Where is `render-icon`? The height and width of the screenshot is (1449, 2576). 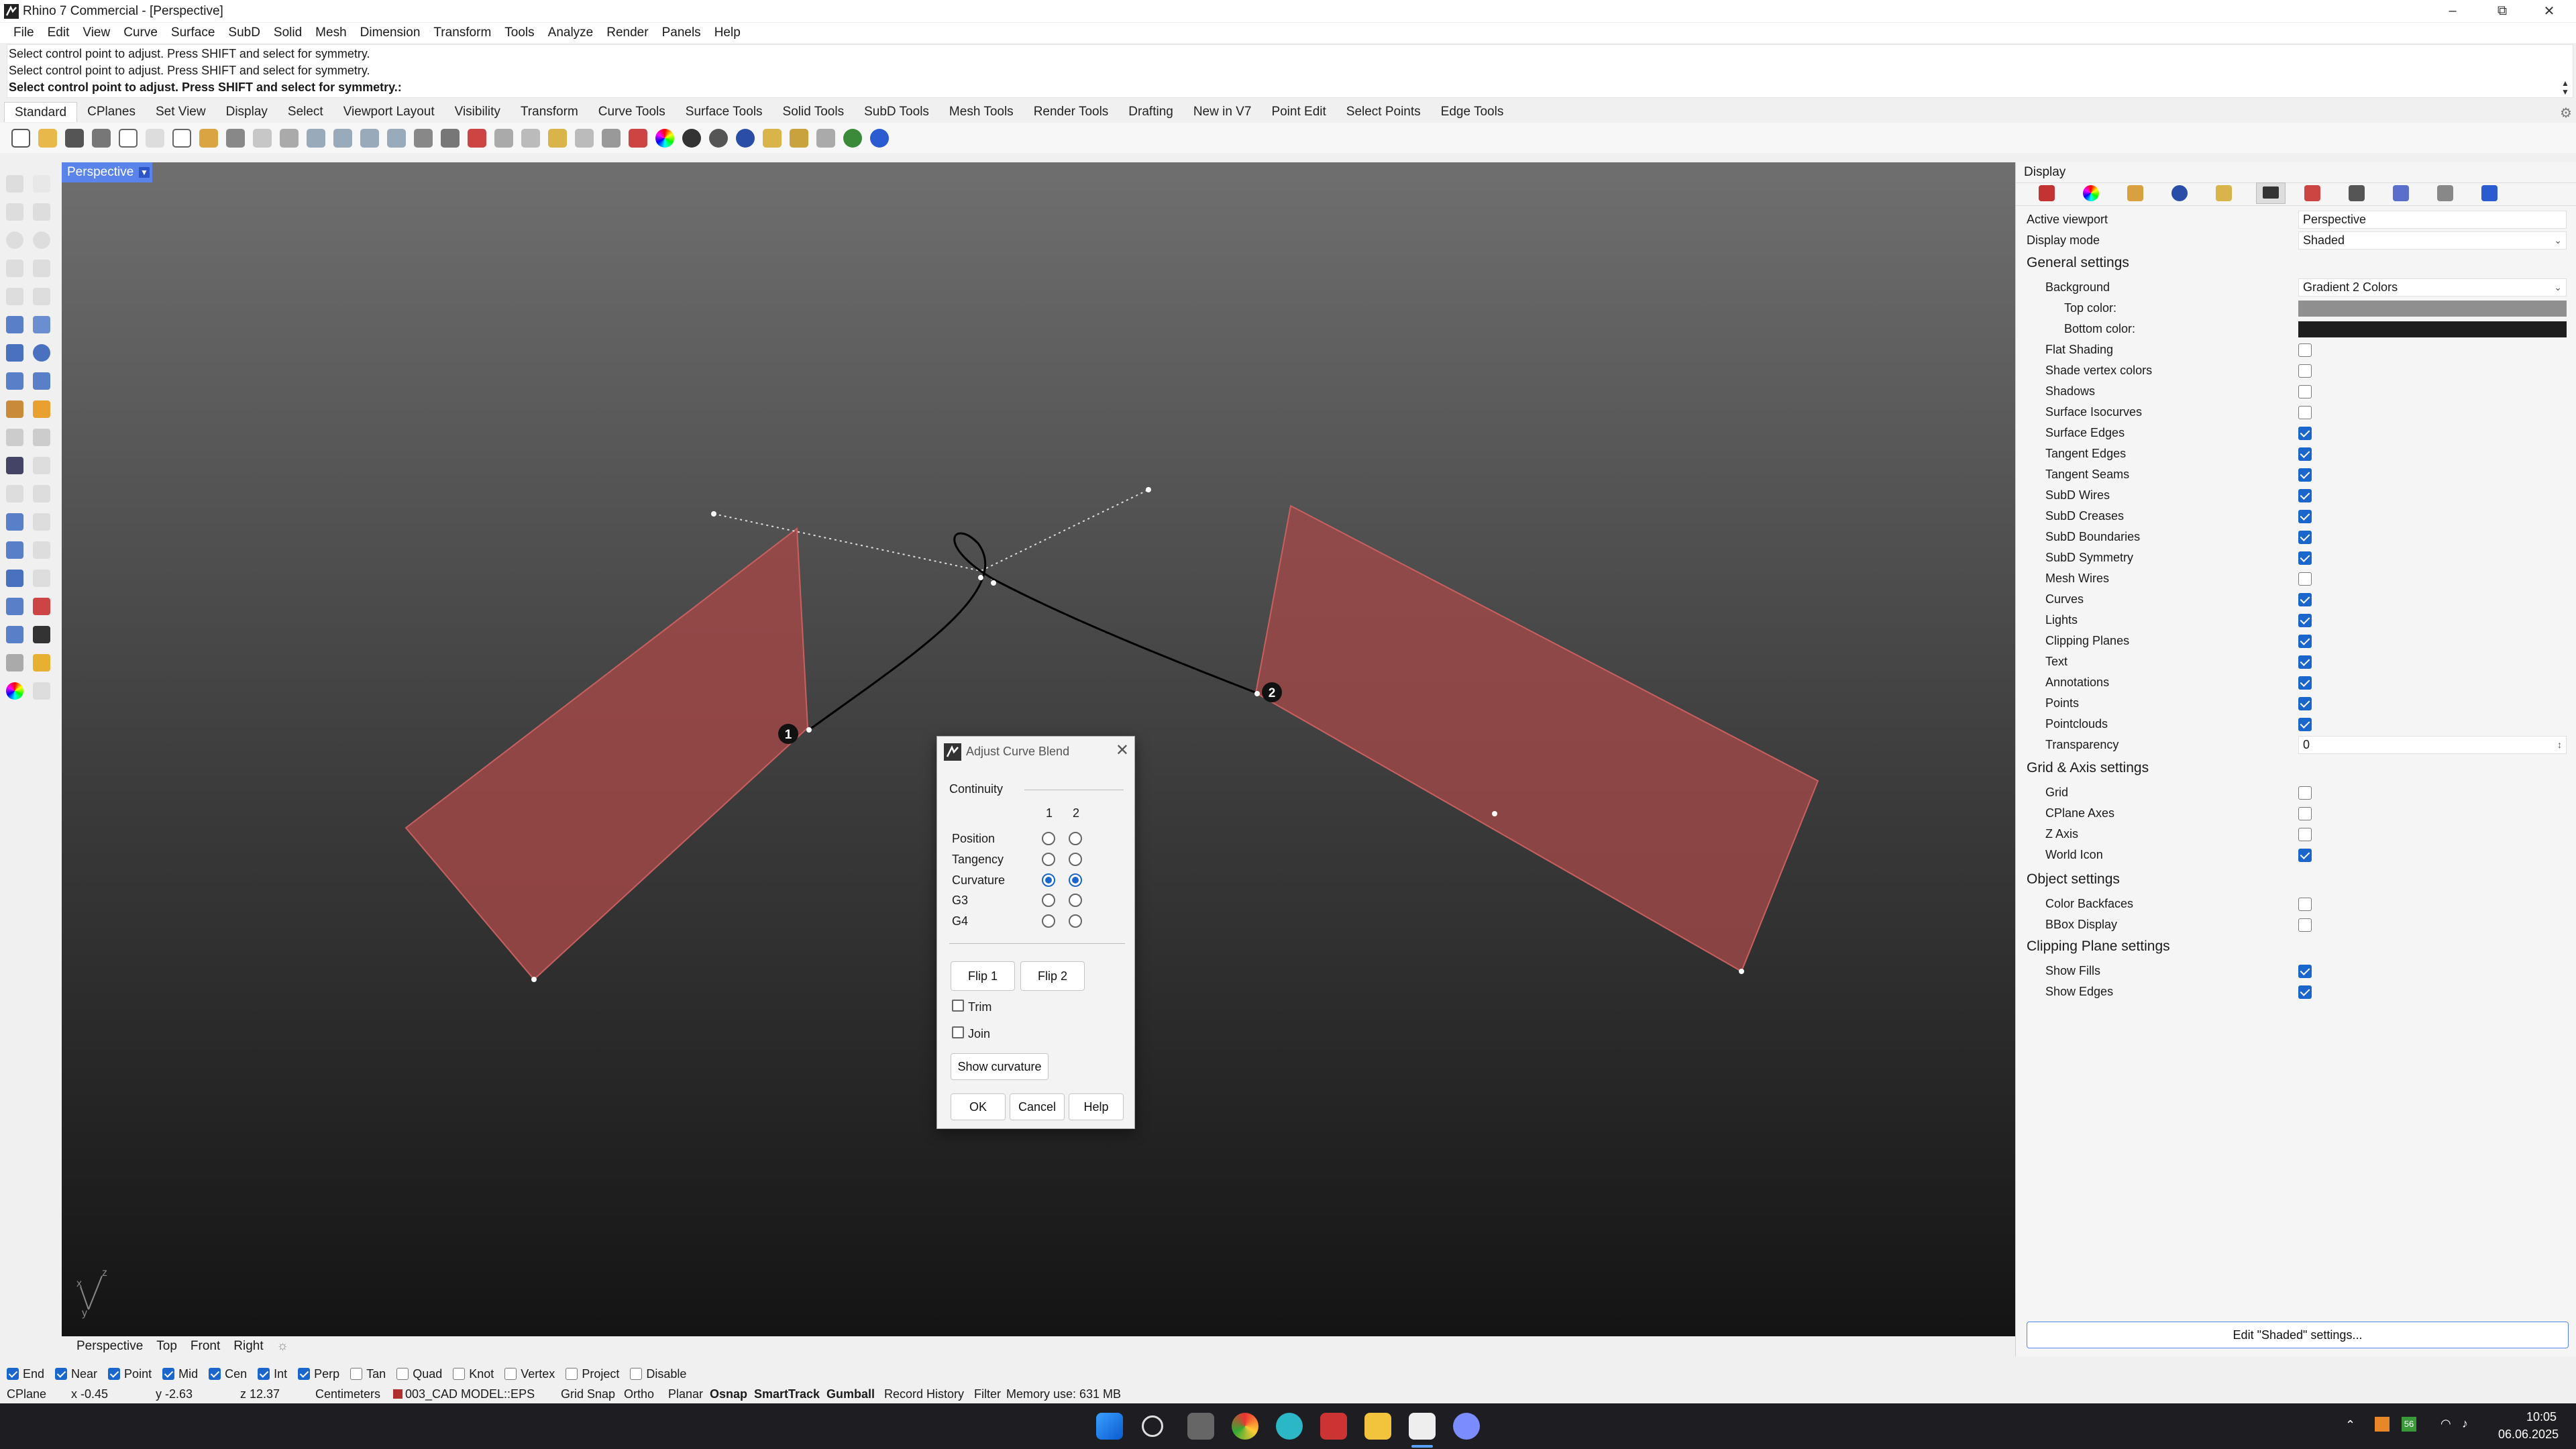 render-icon is located at coordinates (745, 138).